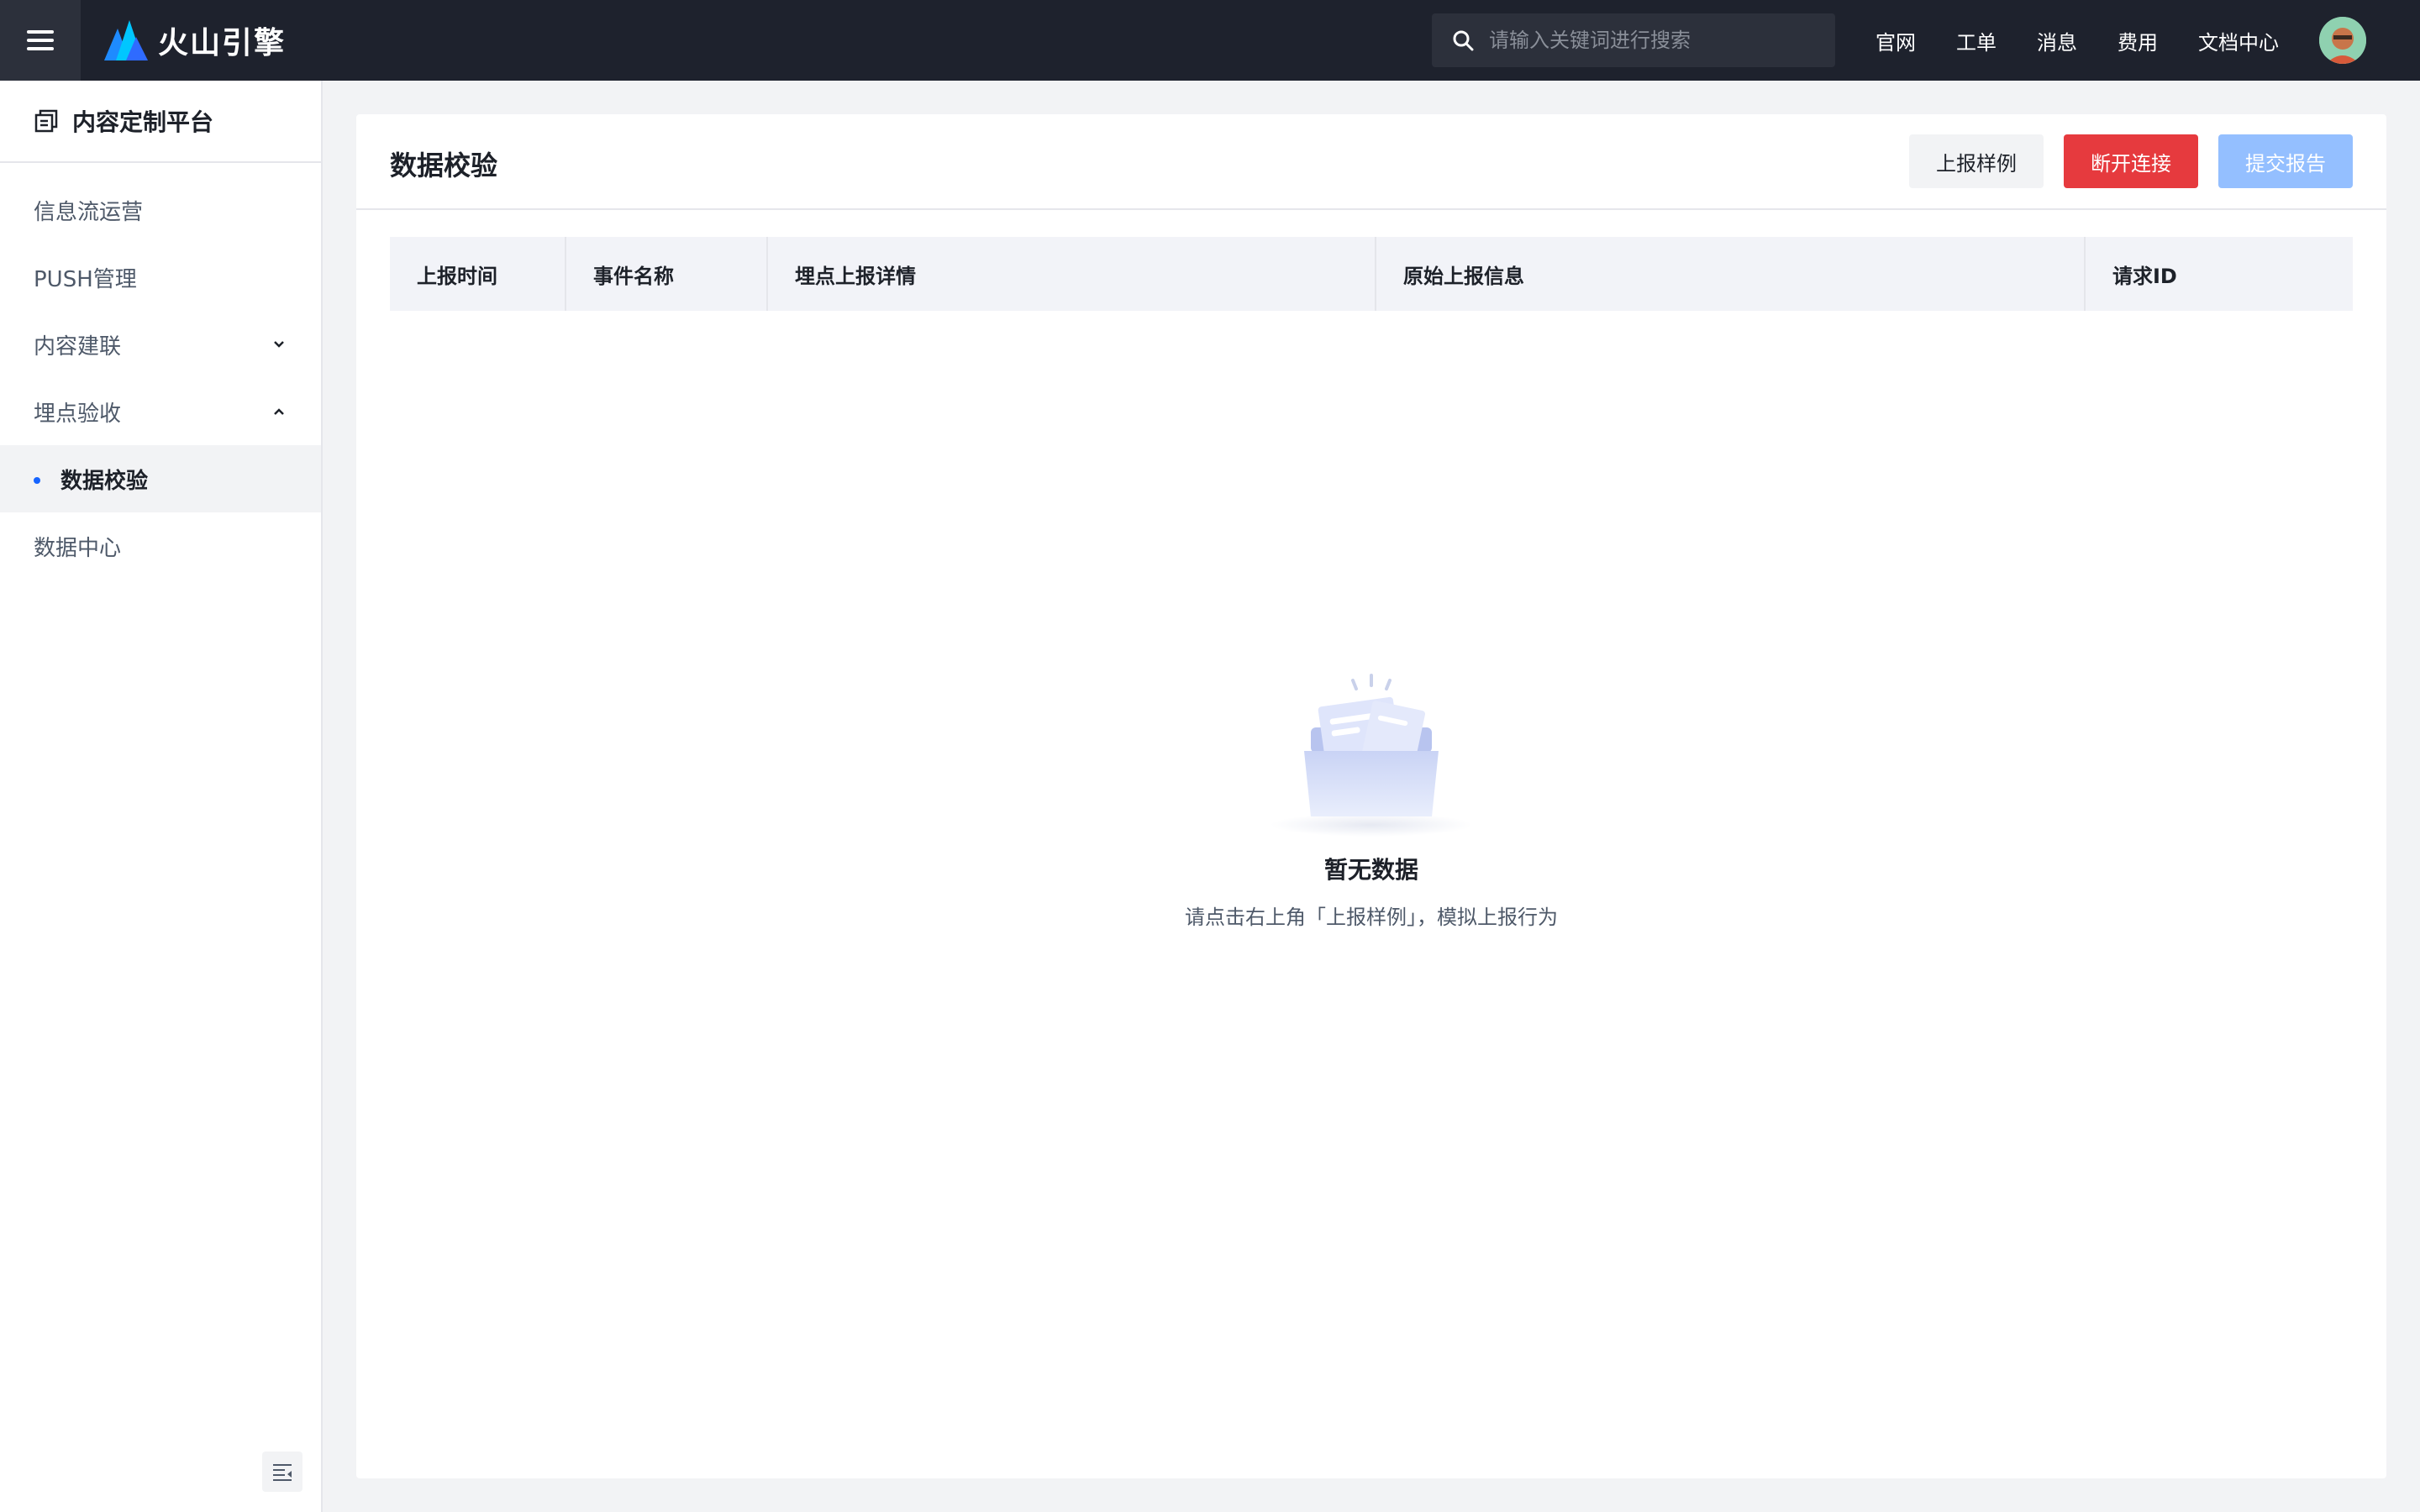  I want to click on brand-name: 火山引擎, so click(223, 43).